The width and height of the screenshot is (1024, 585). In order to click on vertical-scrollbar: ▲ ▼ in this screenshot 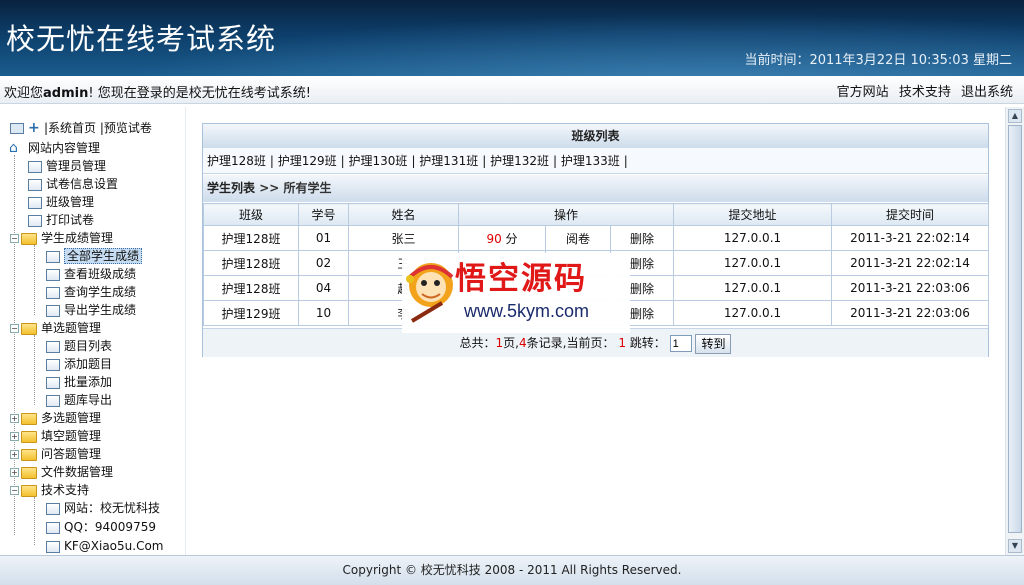, I will do `click(1014, 331)`.